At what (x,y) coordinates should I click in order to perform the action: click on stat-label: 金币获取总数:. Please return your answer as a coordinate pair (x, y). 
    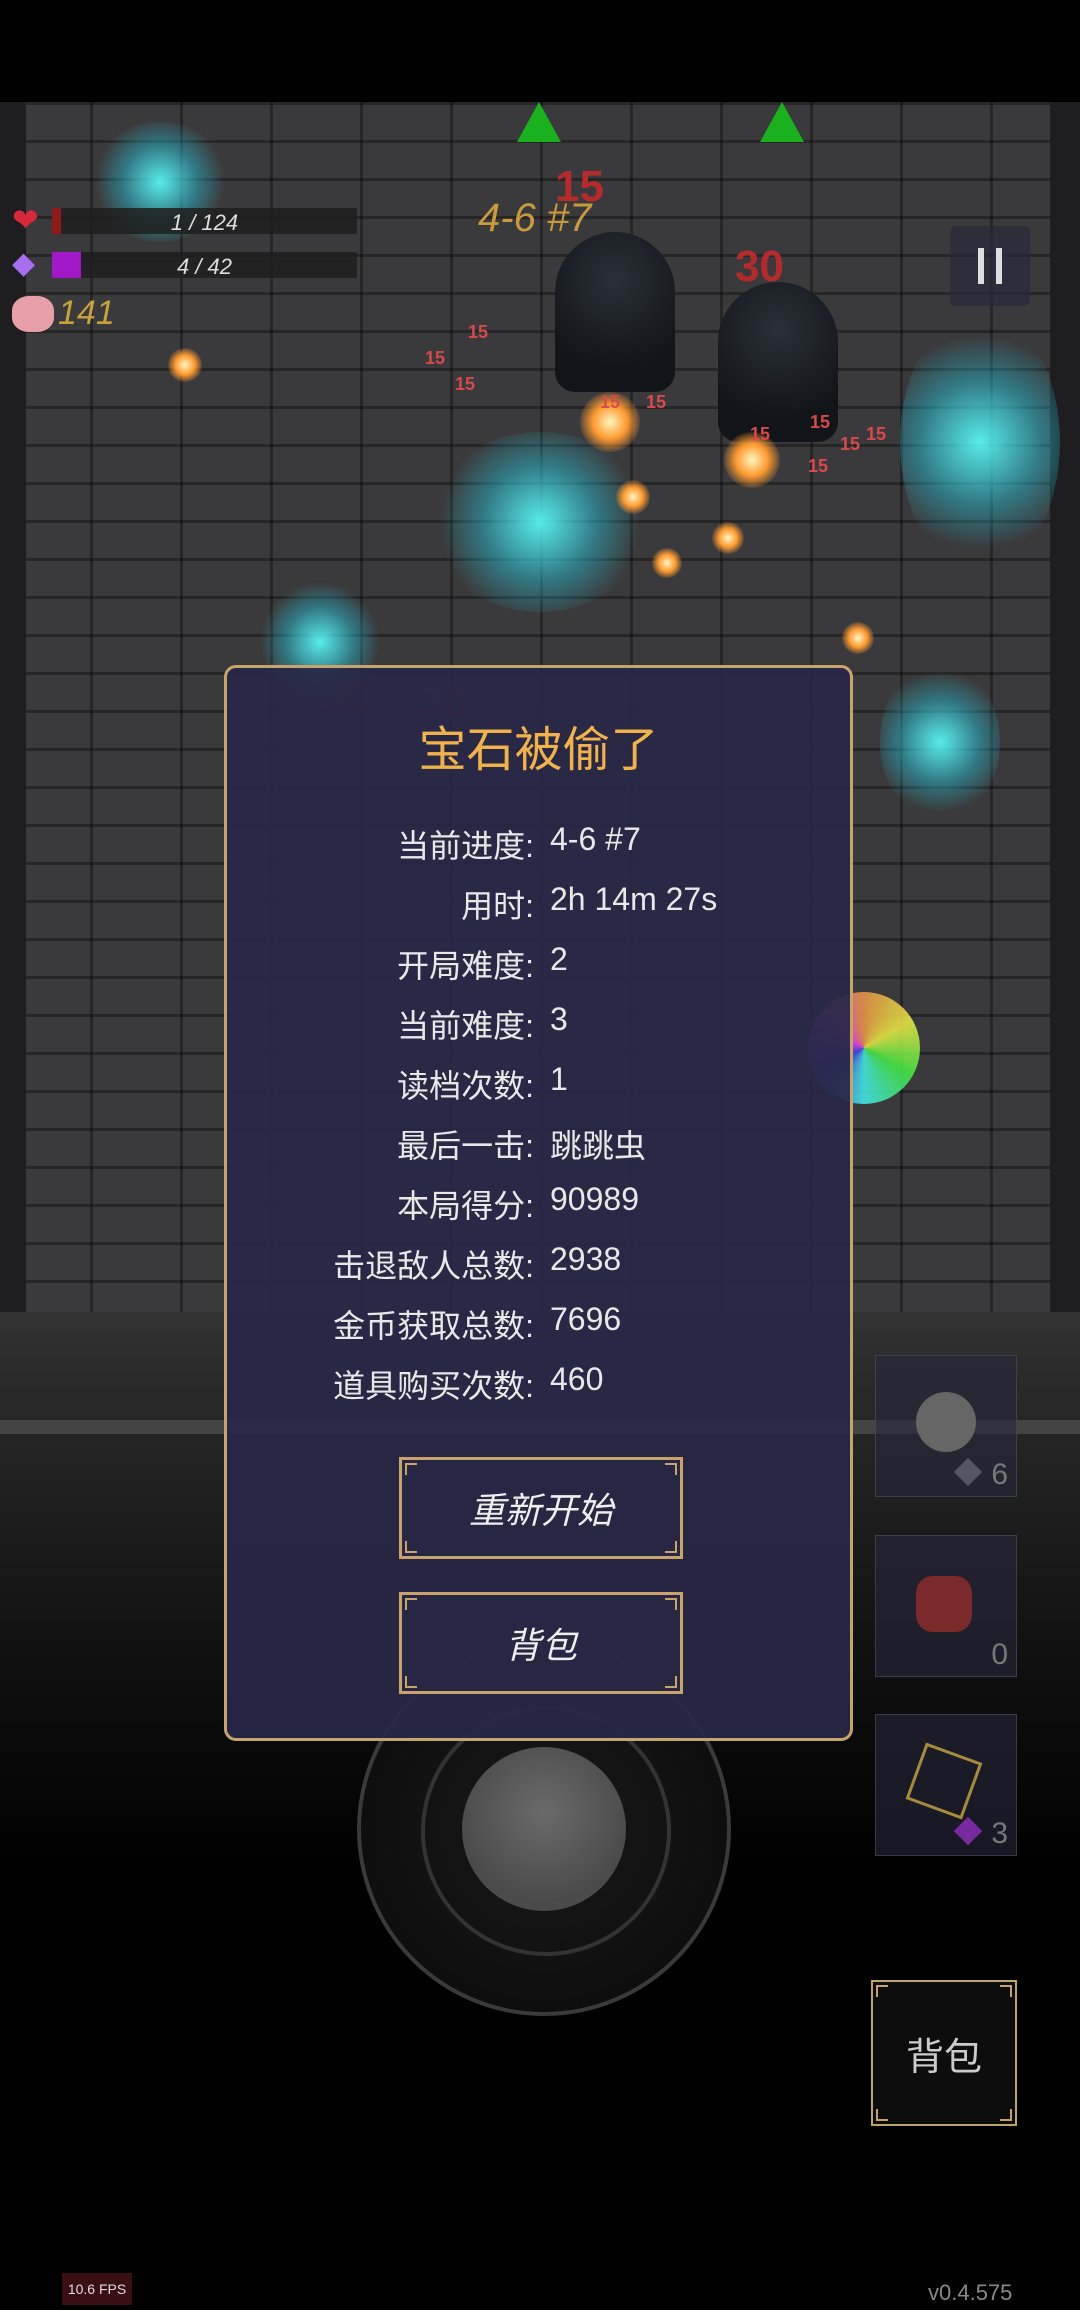
    Looking at the image, I should click on (433, 1326).